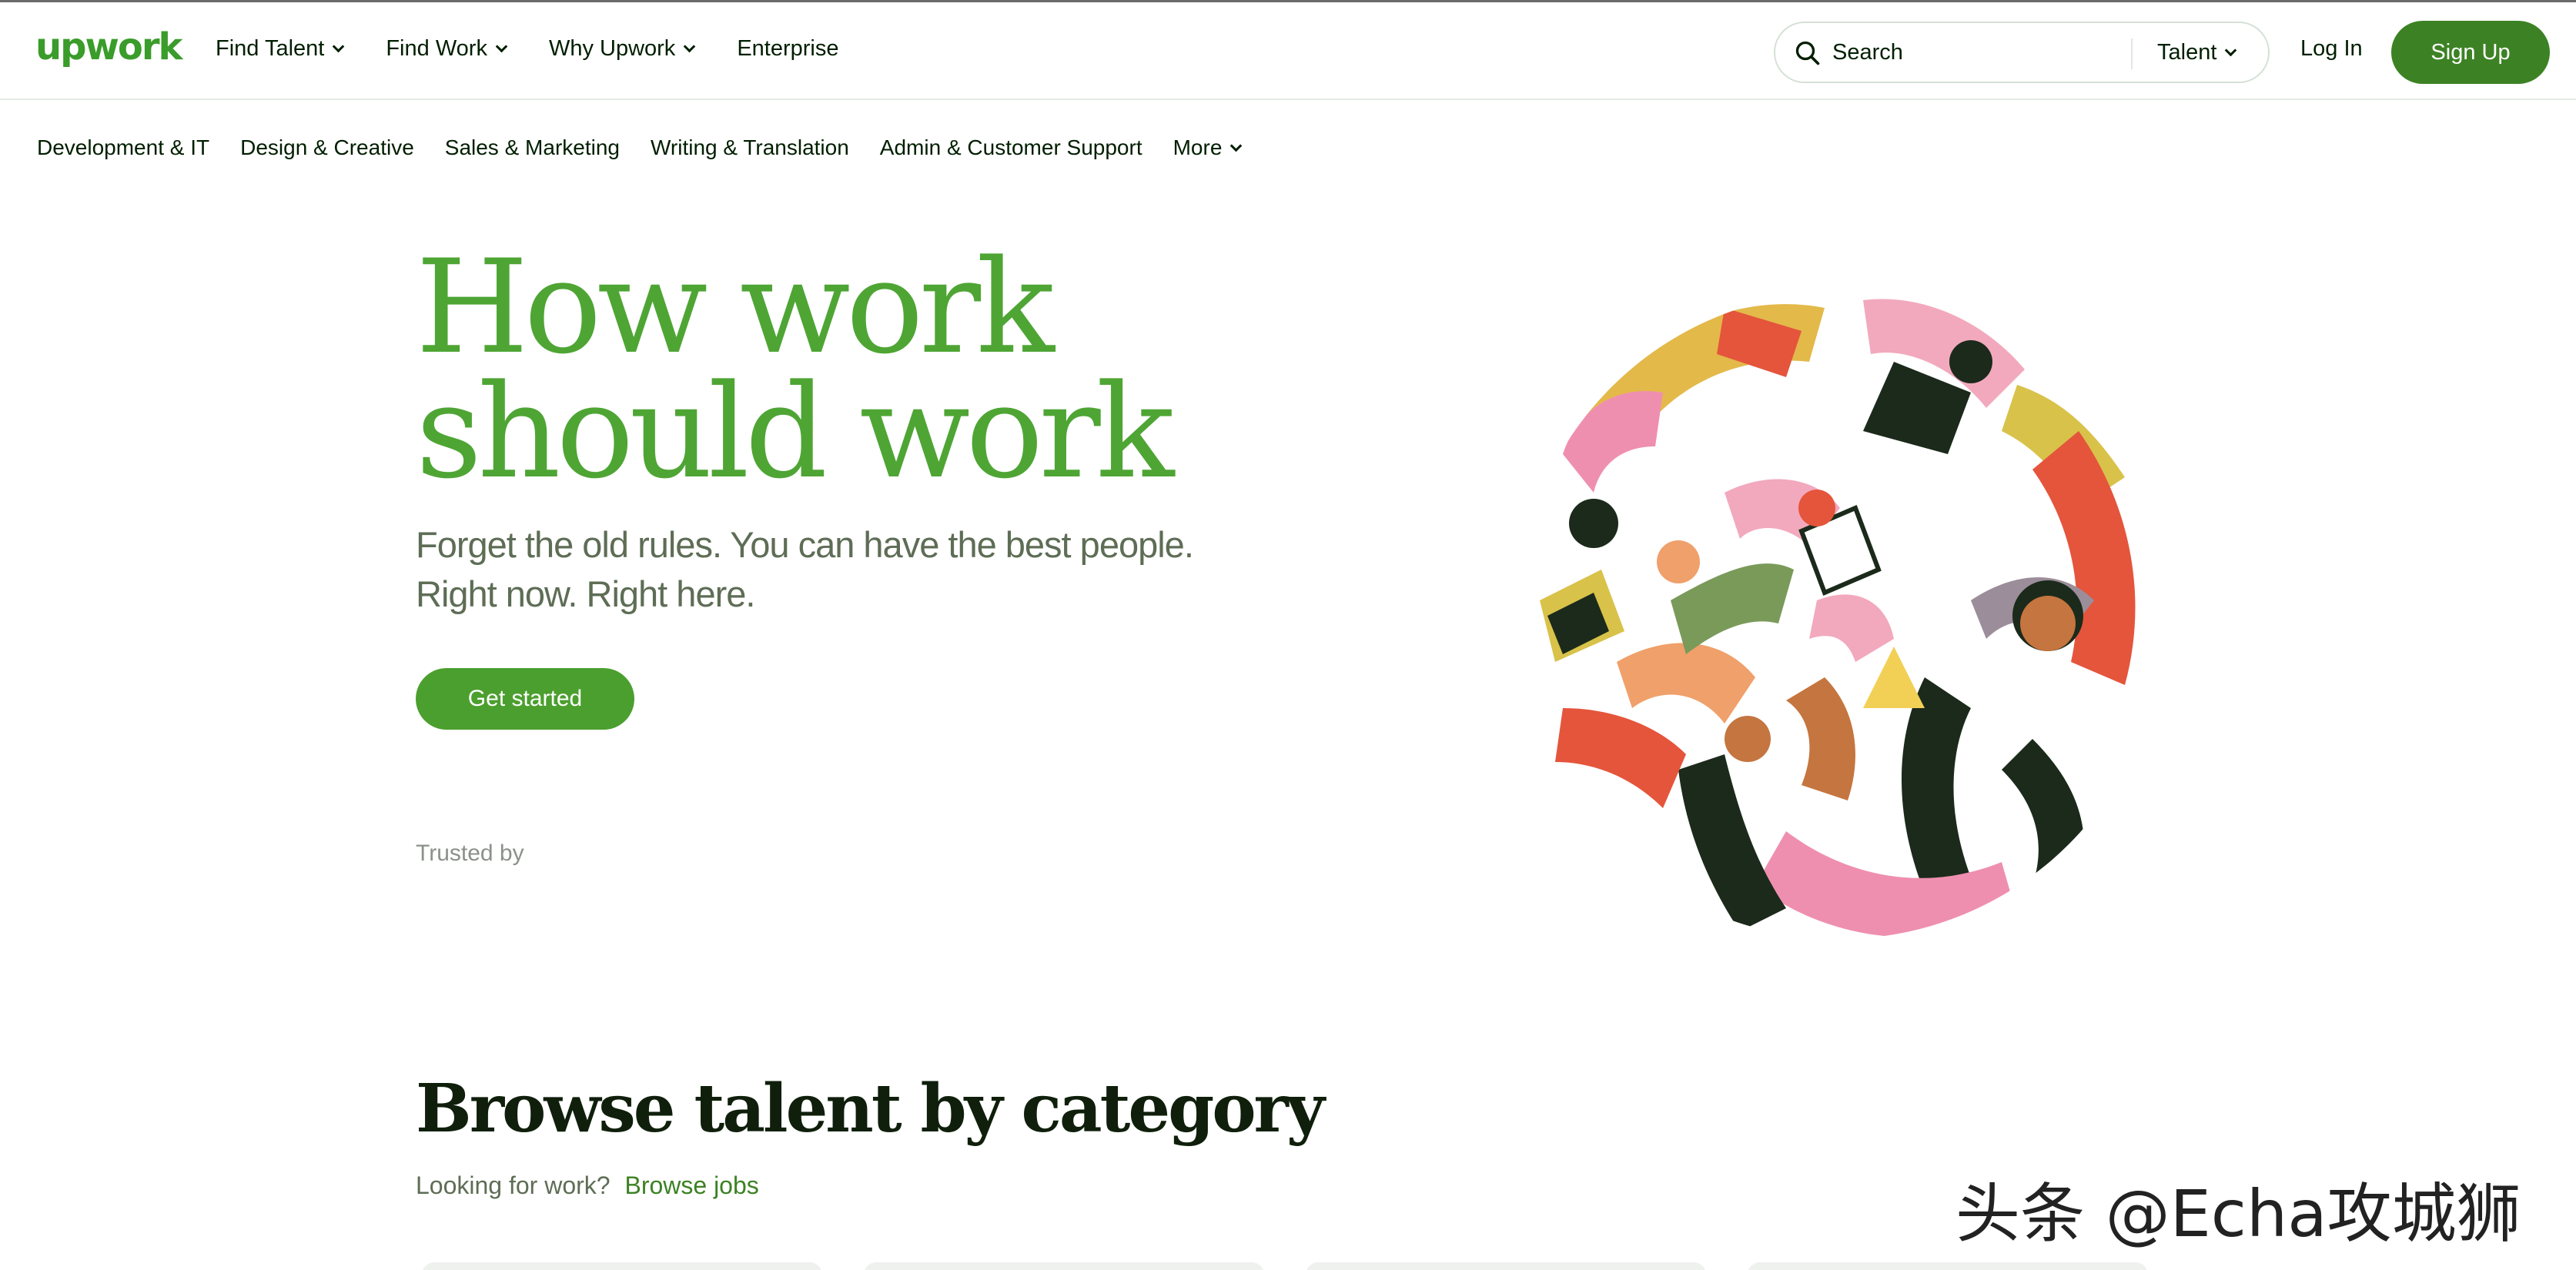 The image size is (2576, 1270). Describe the element at coordinates (1285, 1266) in the screenshot. I see `category-cards` at that location.